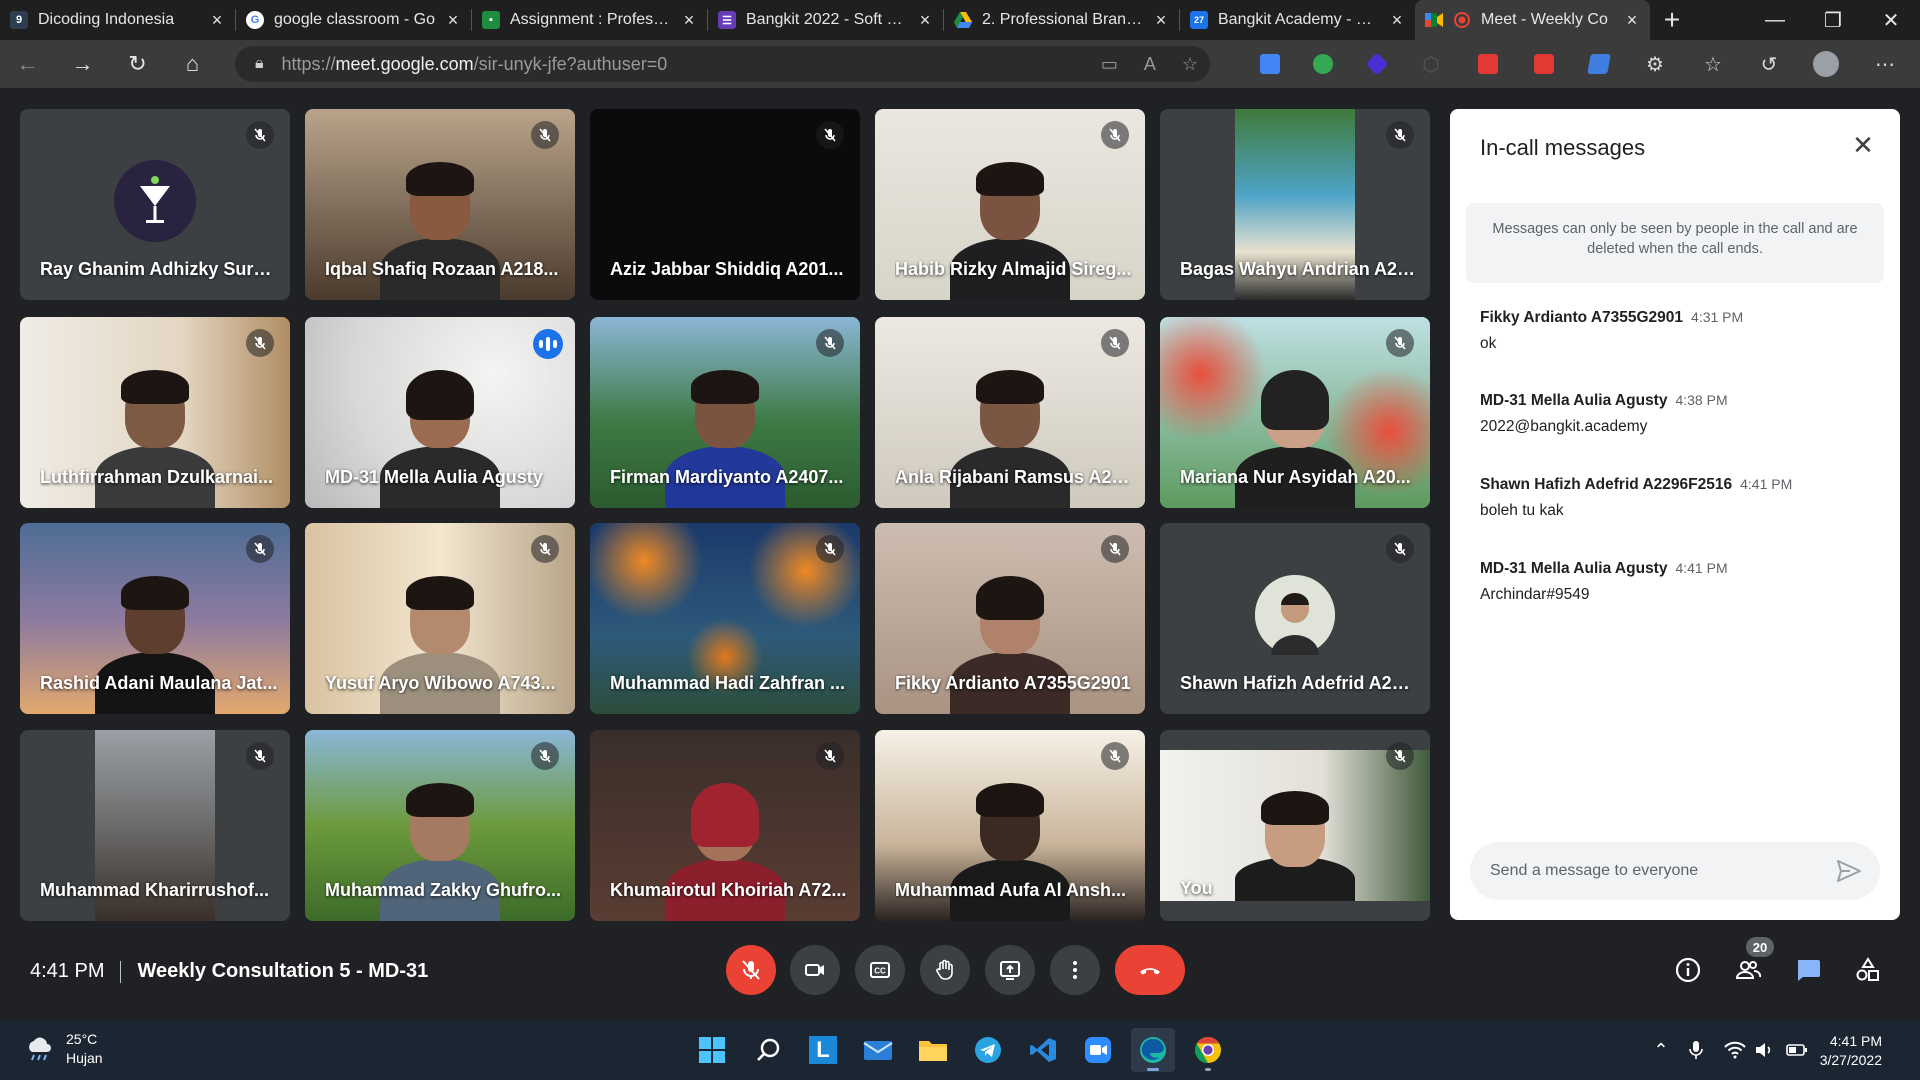  What do you see at coordinates (1891, 20) in the screenshot?
I see `close-window-icon: ✕` at bounding box center [1891, 20].